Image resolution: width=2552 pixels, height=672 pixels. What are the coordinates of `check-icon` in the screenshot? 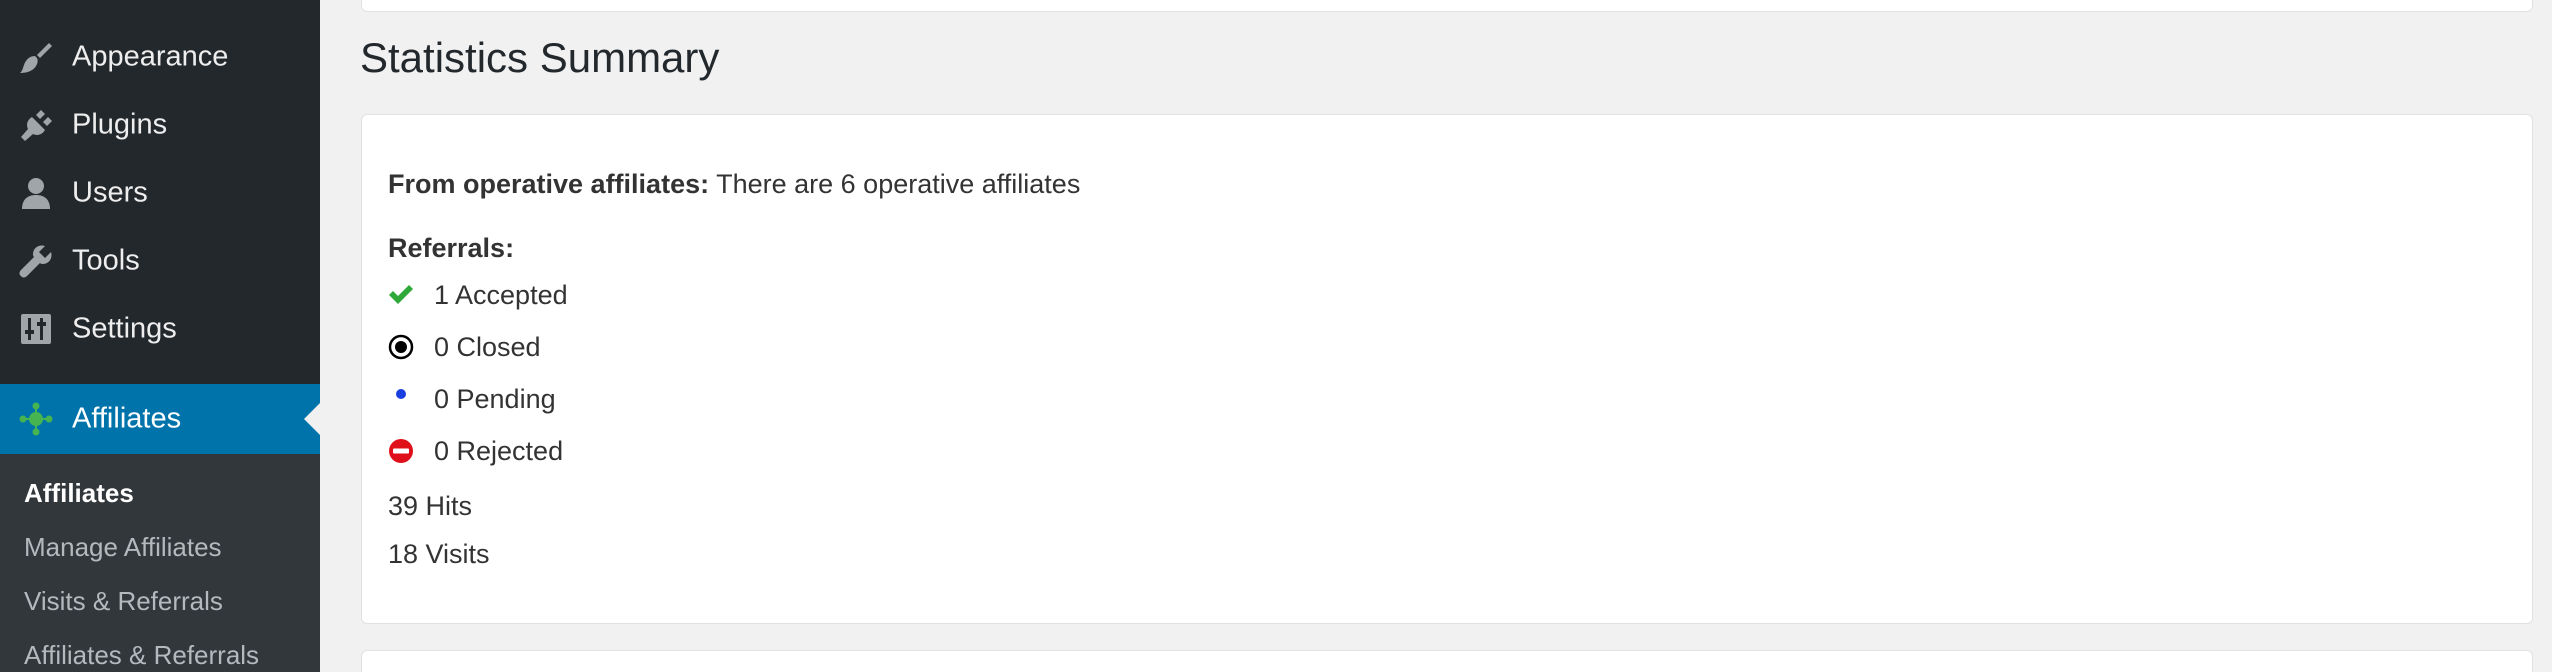 It's located at (401, 295).